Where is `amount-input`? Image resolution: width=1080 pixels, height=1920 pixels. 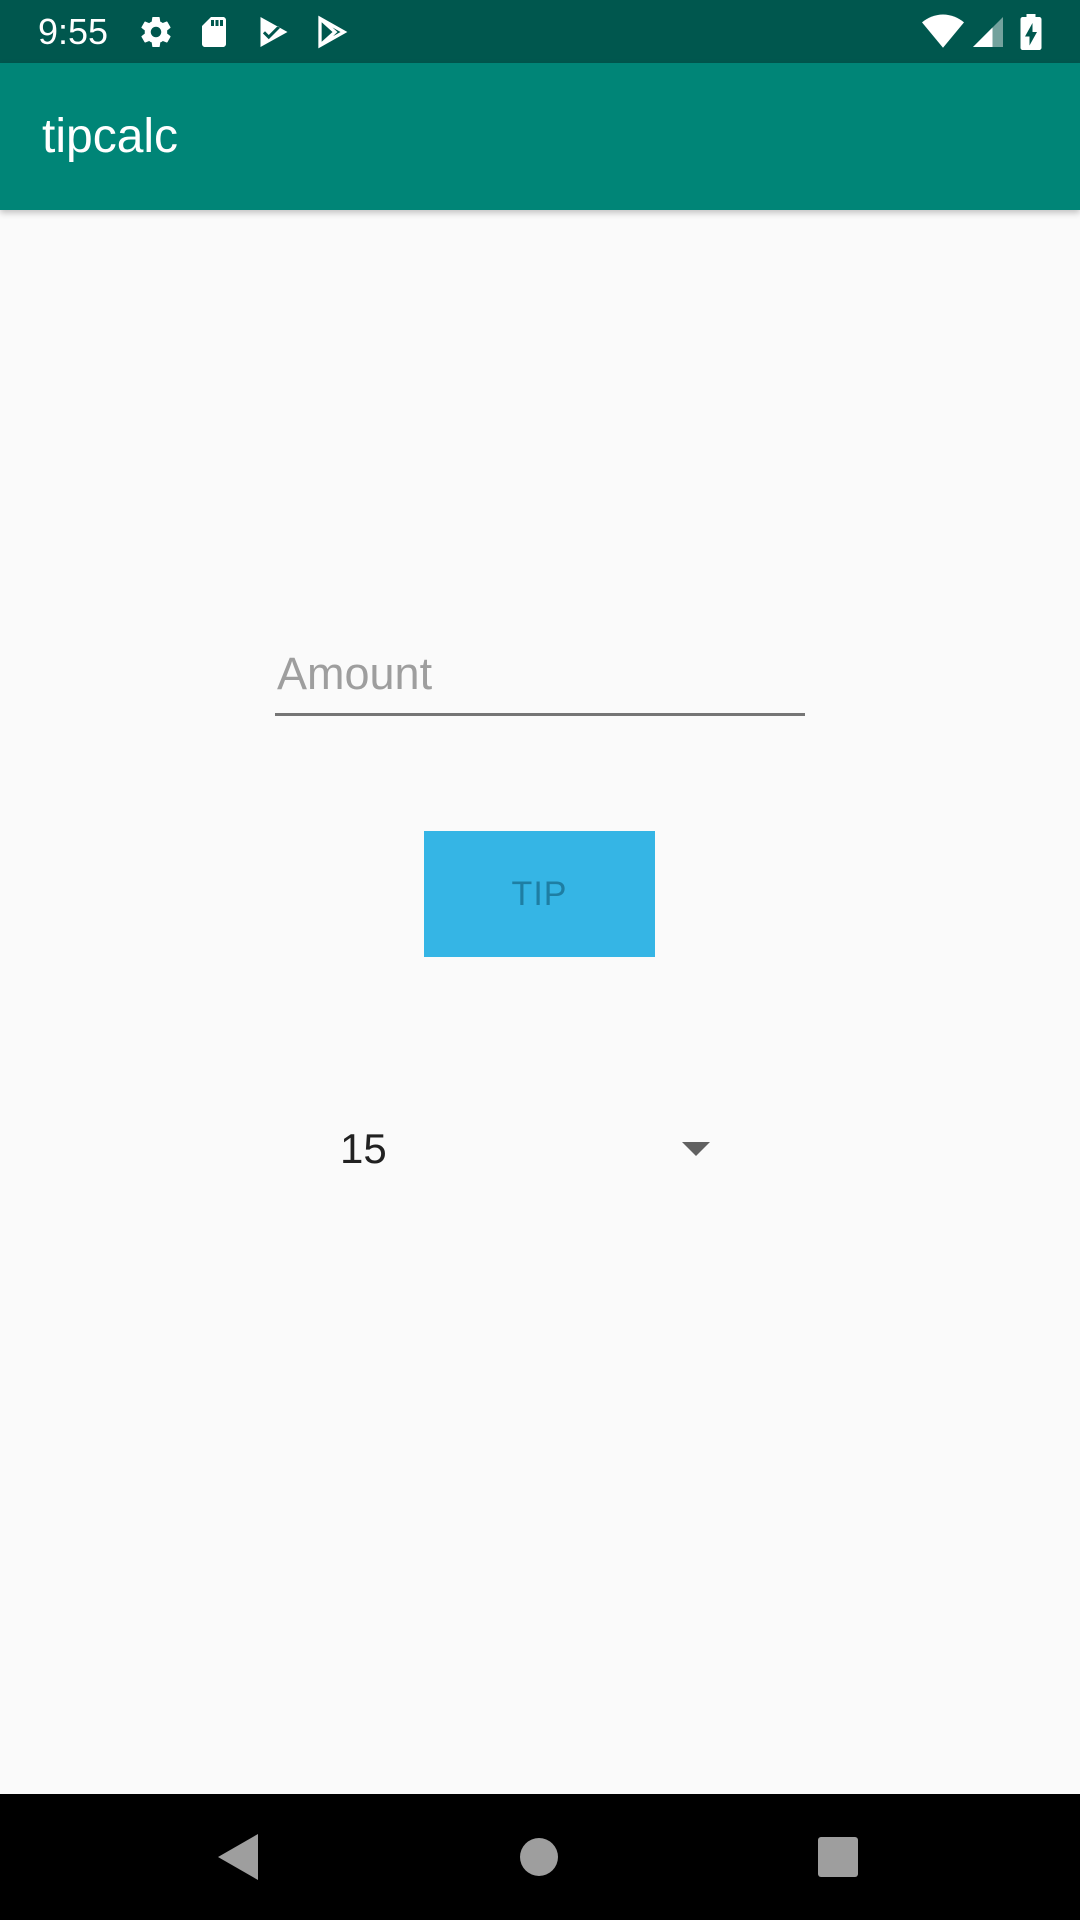
amount-input is located at coordinates (540, 678).